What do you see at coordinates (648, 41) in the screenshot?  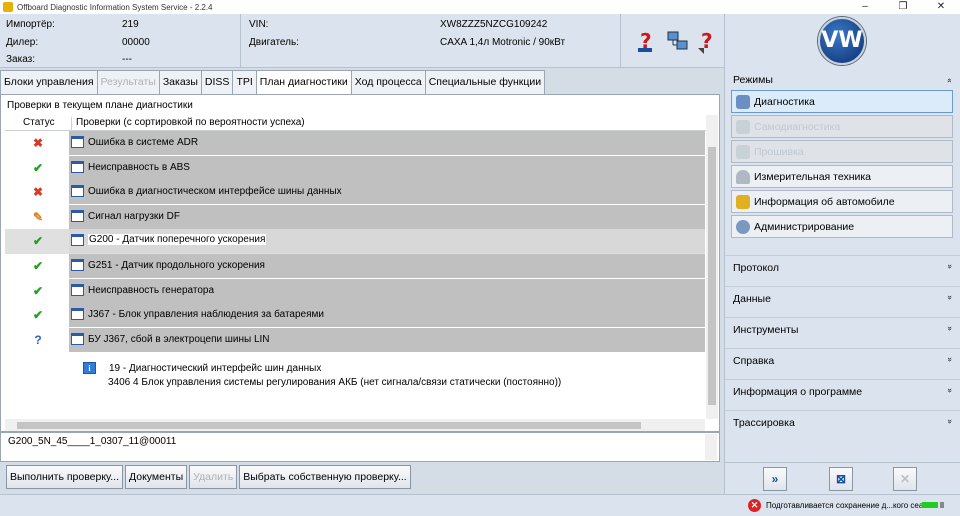 I see `help-question-icon: ?` at bounding box center [648, 41].